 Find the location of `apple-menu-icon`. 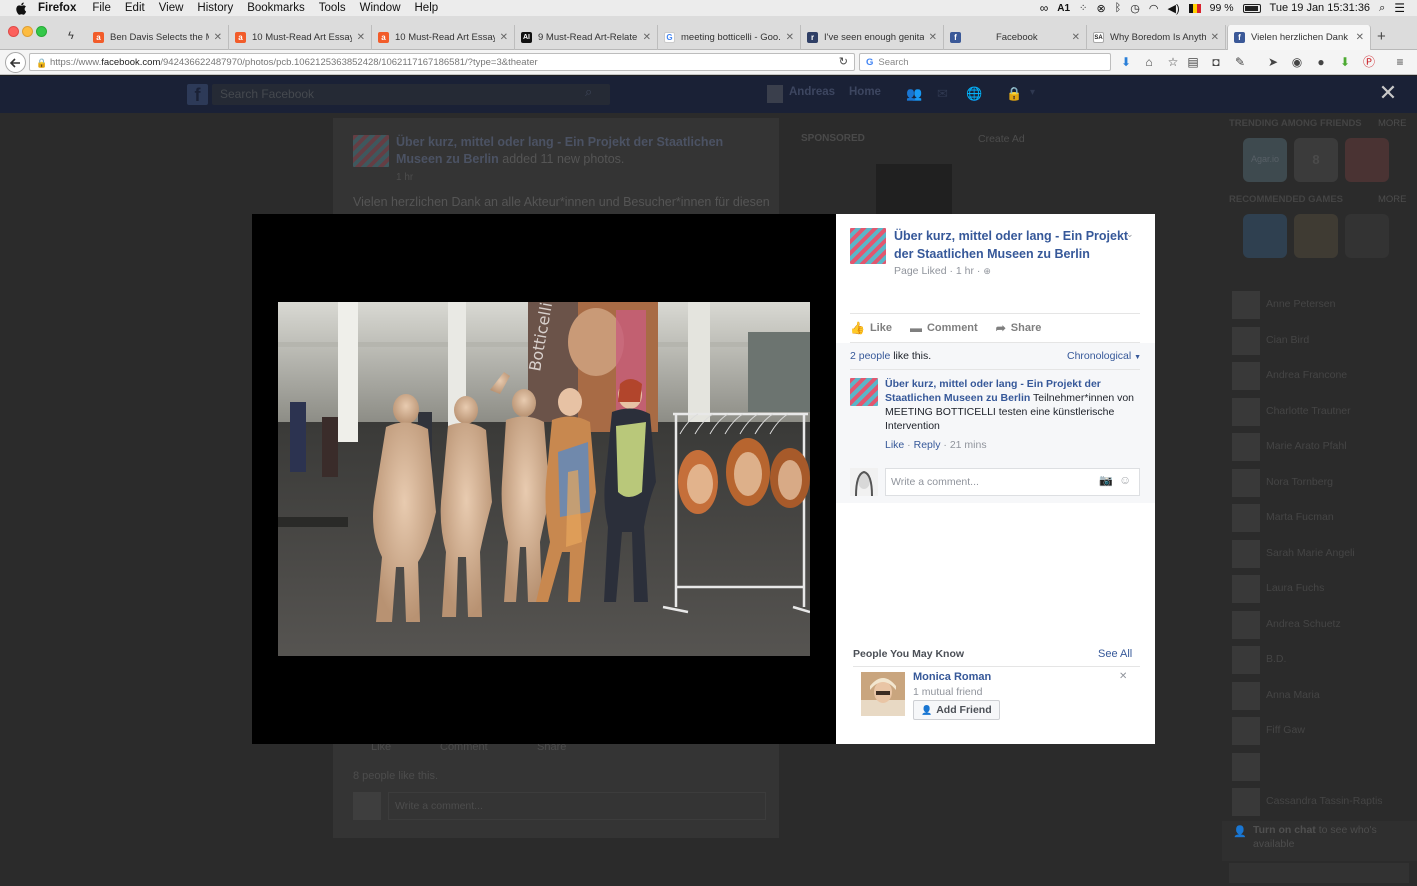

apple-menu-icon is located at coordinates (21, 8).